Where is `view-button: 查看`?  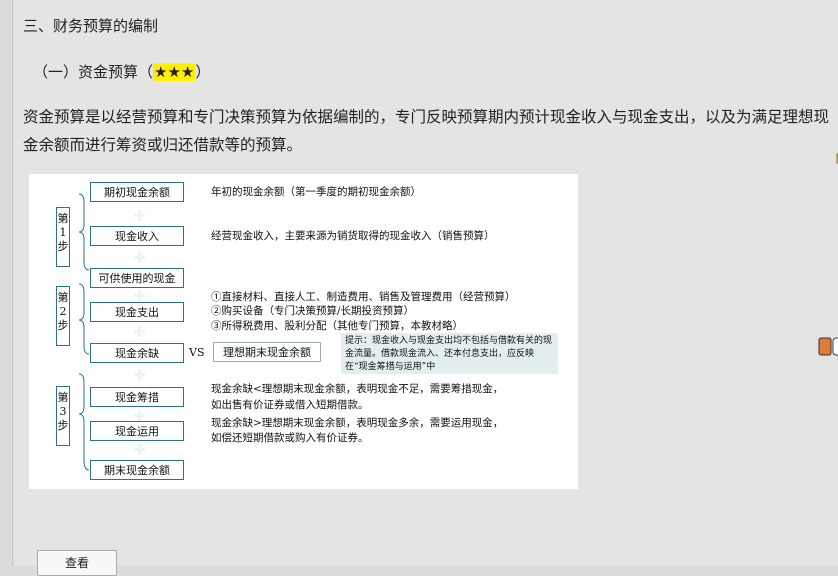 view-button: 查看 is located at coordinates (77, 563).